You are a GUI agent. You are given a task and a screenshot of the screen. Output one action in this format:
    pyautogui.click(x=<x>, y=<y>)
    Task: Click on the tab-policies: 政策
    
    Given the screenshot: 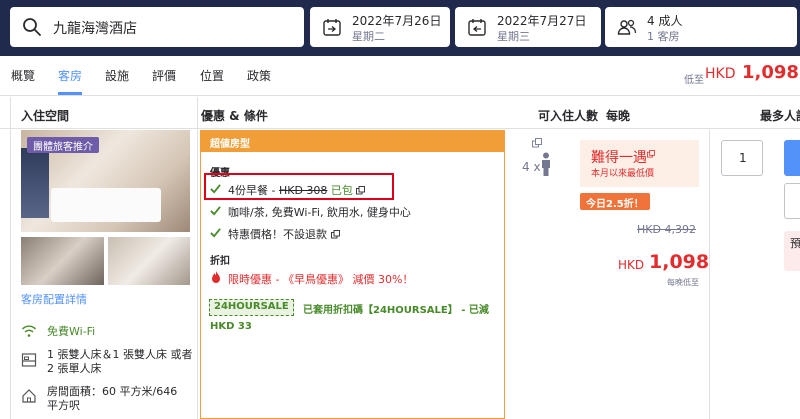 What is the action you would take?
    pyautogui.click(x=259, y=75)
    